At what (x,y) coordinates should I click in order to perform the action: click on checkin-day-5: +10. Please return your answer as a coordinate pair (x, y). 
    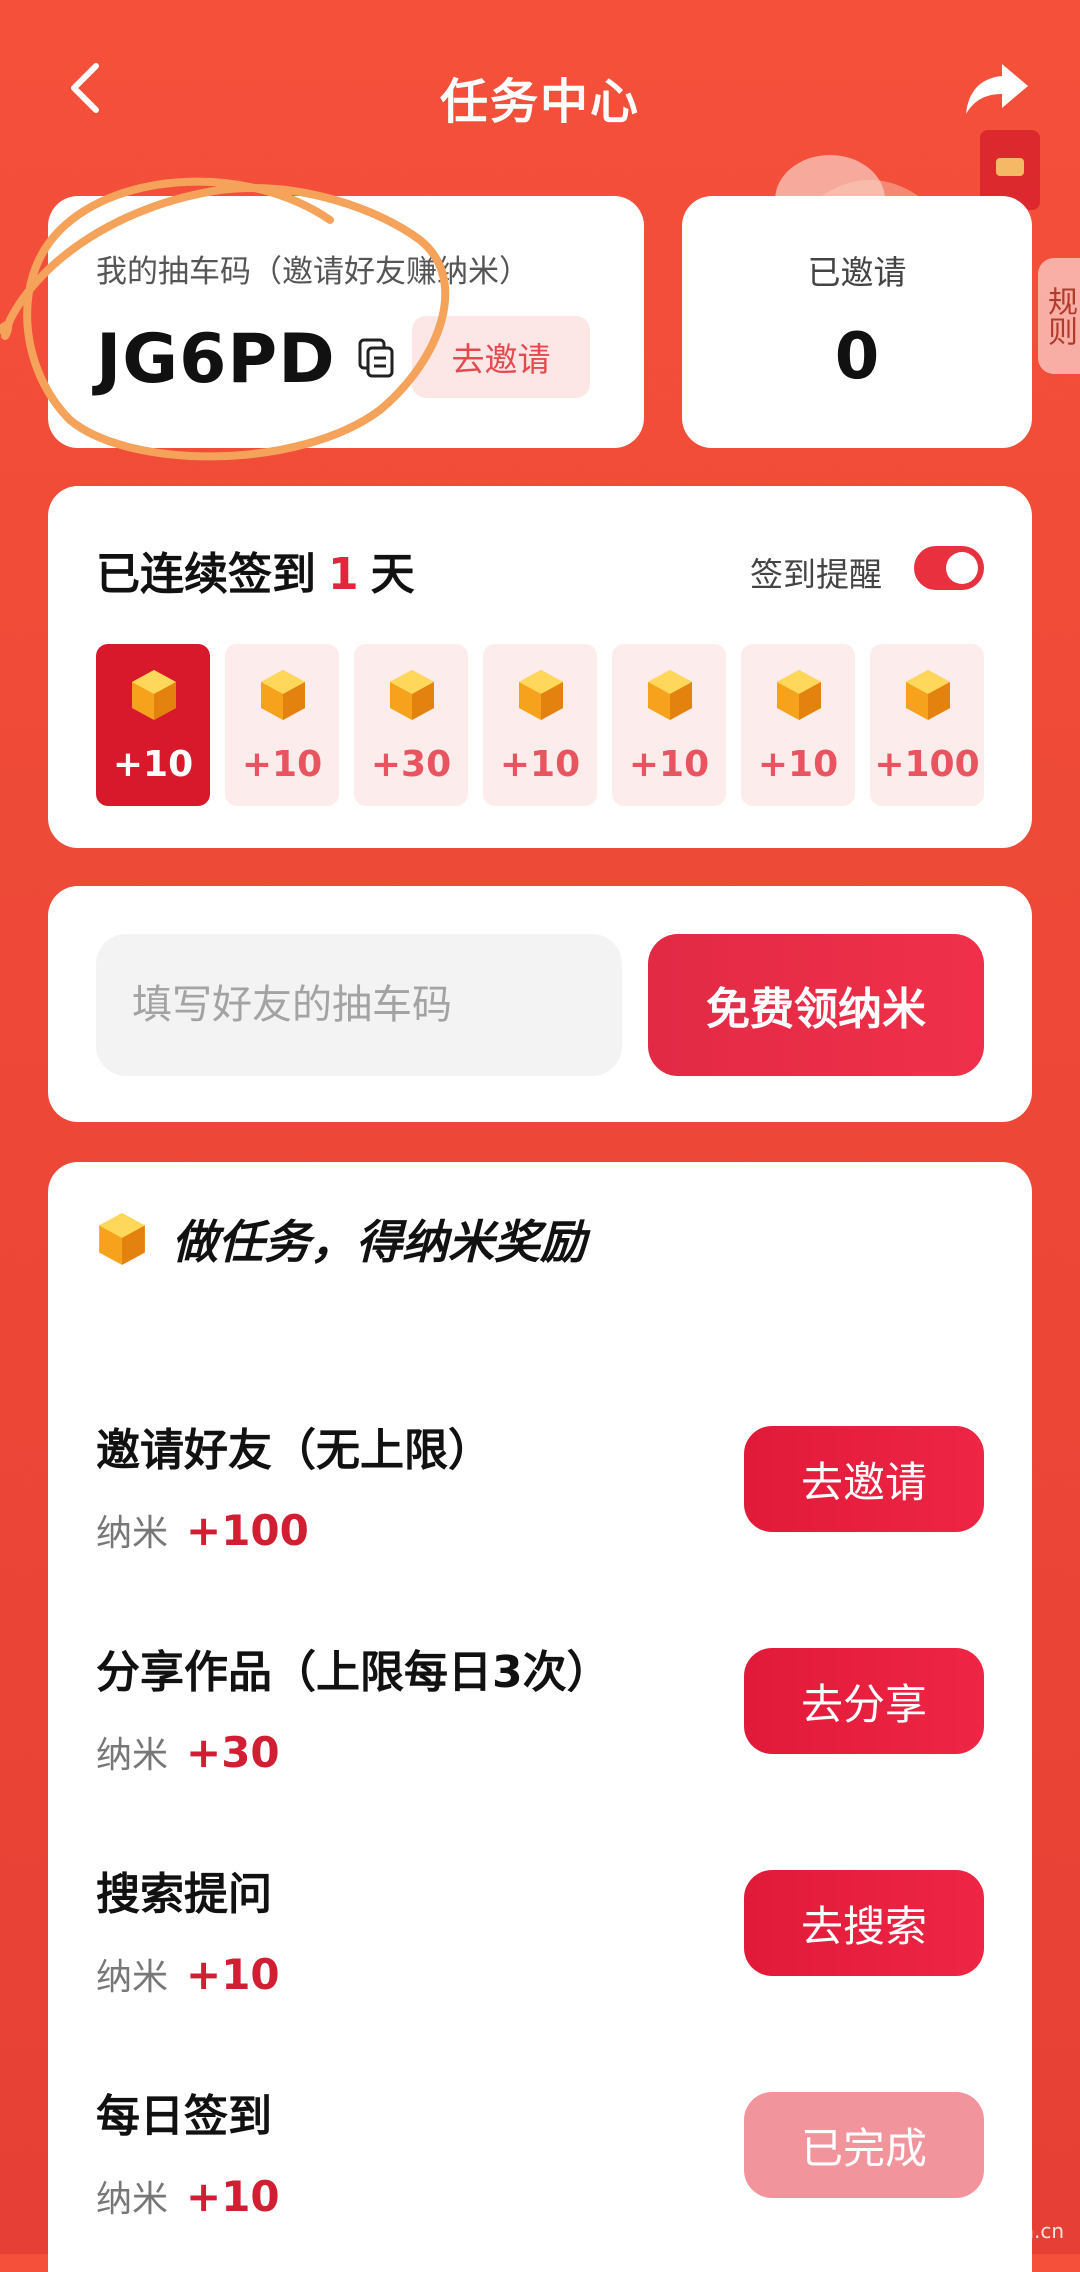
    Looking at the image, I should click on (669, 725).